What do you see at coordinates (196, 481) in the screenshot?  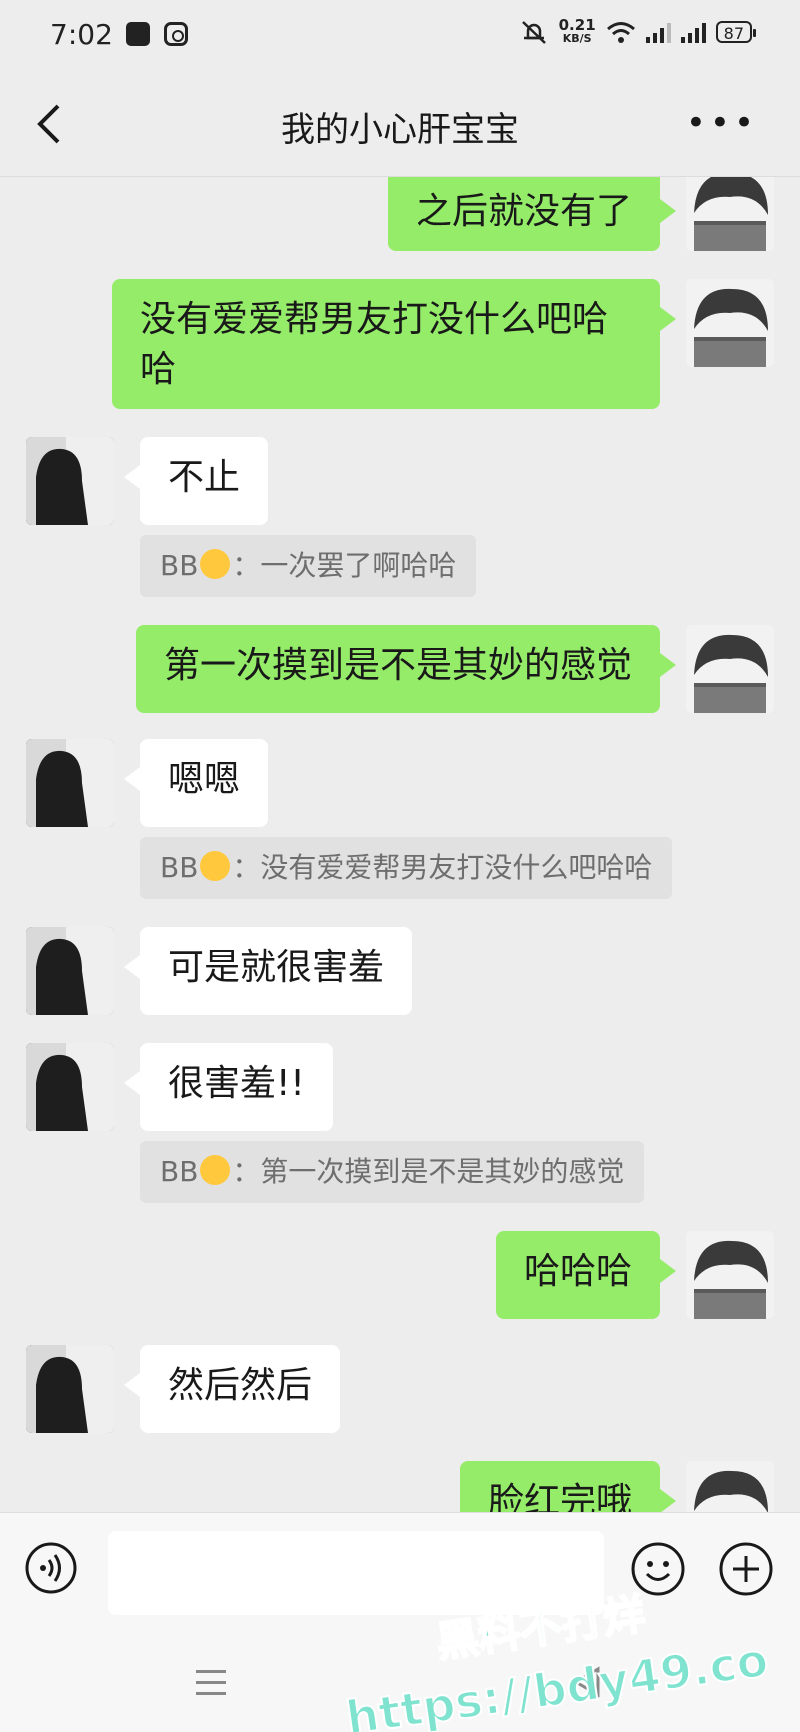 I see `message-bubble-received: 不止` at bounding box center [196, 481].